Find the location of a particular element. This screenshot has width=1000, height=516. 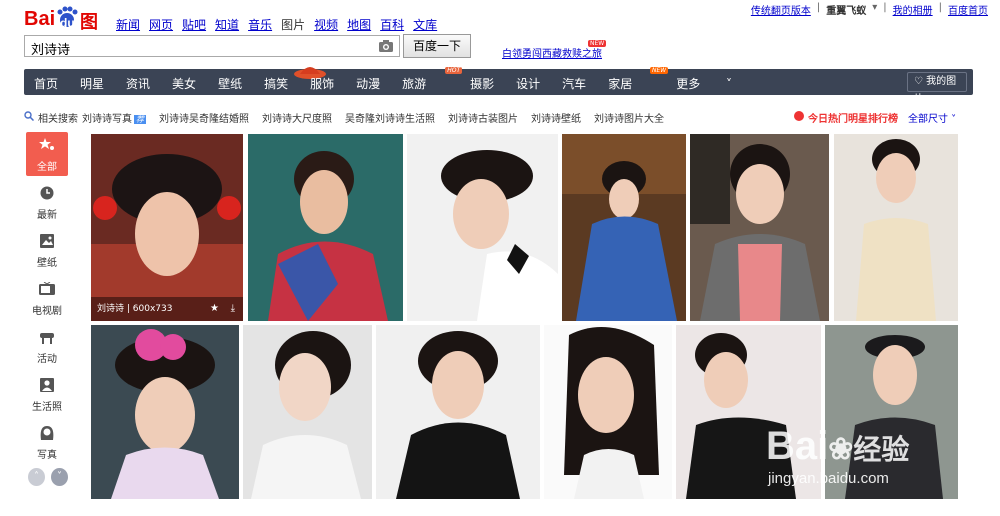

sidebar-item-latest: 最新 is located at coordinates (47, 202).